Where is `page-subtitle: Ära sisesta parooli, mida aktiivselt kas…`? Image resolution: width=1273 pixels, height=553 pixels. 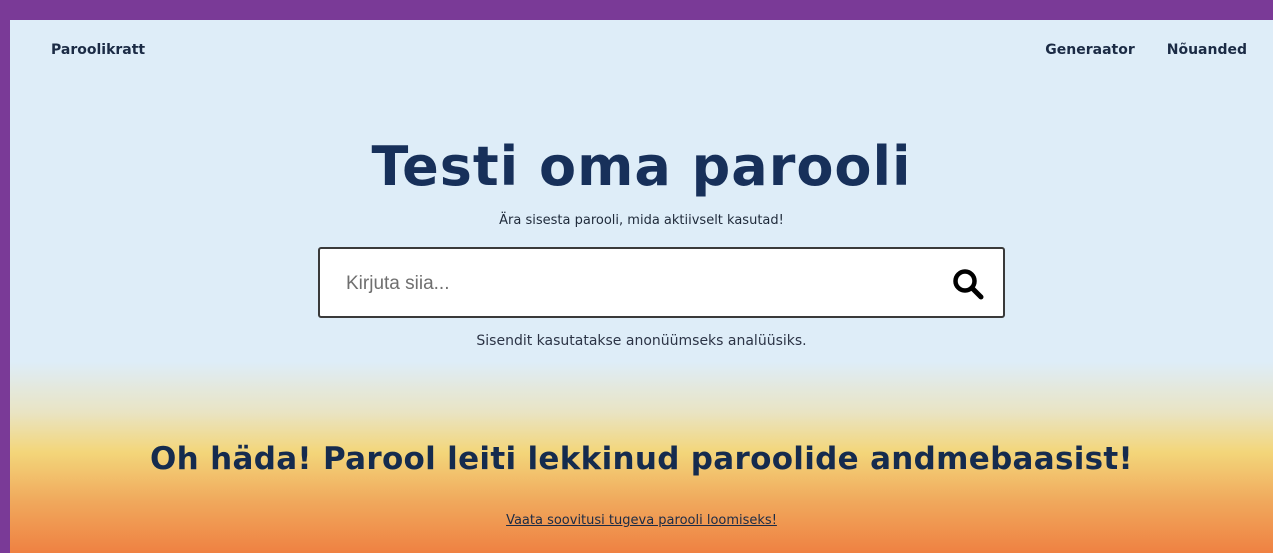
page-subtitle: Ära sisesta parooli, mida aktiivselt kas… is located at coordinates (641, 220).